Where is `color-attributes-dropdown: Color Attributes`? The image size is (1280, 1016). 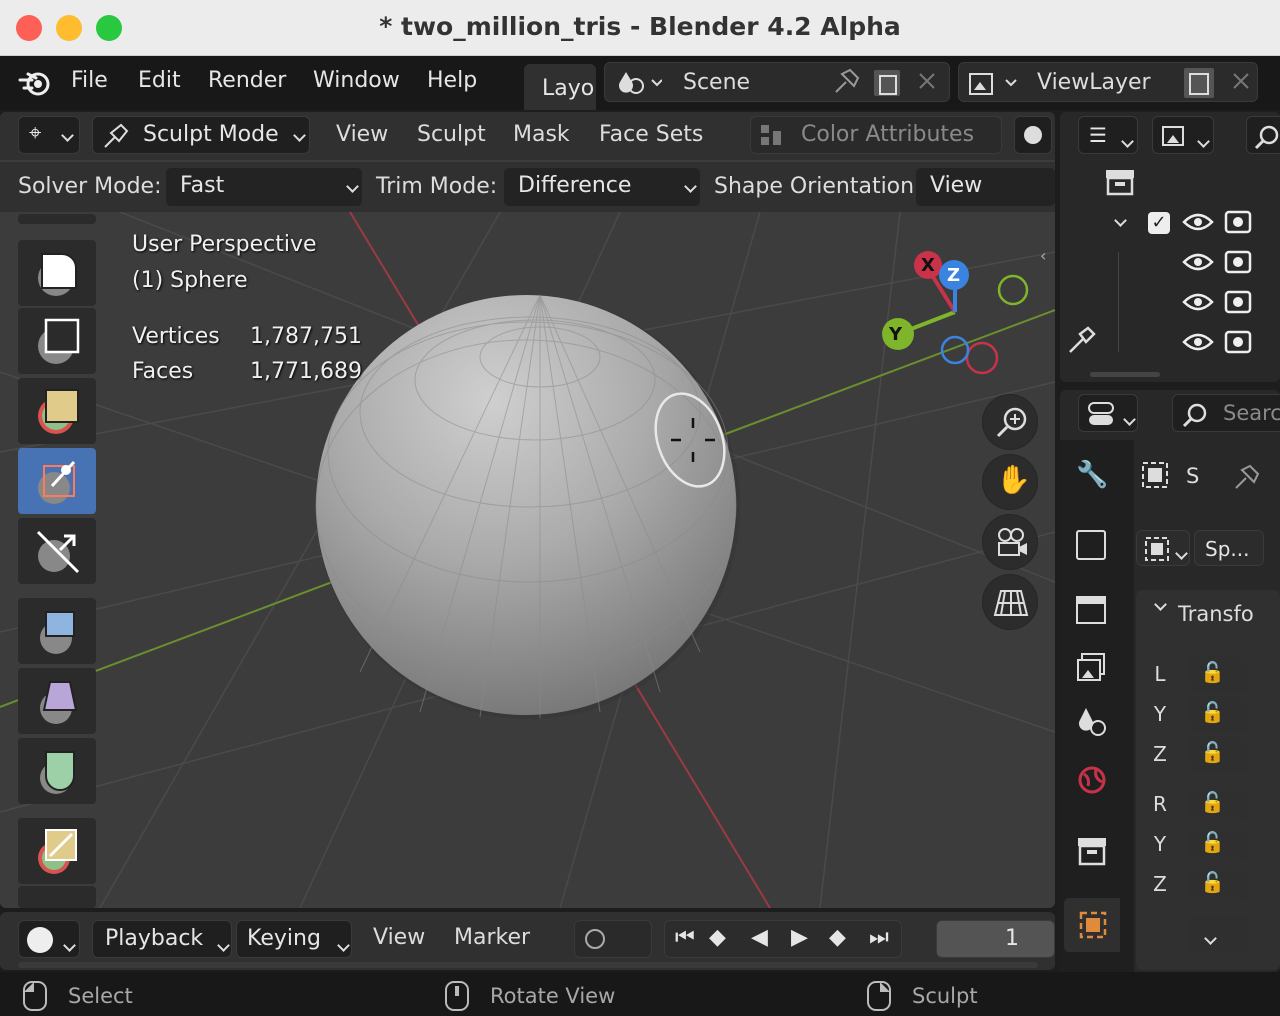
color-attributes-dropdown: Color Attributes is located at coordinates (876, 135).